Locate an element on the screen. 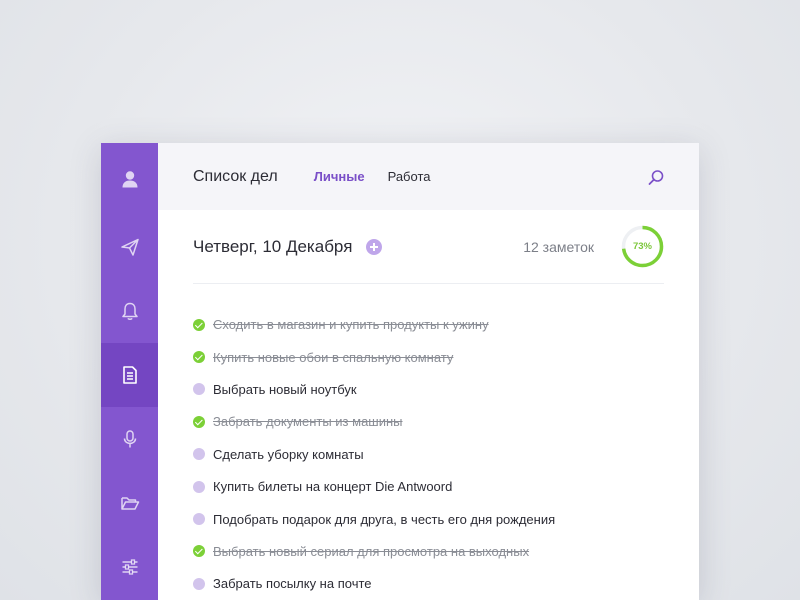  folder-icon is located at coordinates (129, 503).